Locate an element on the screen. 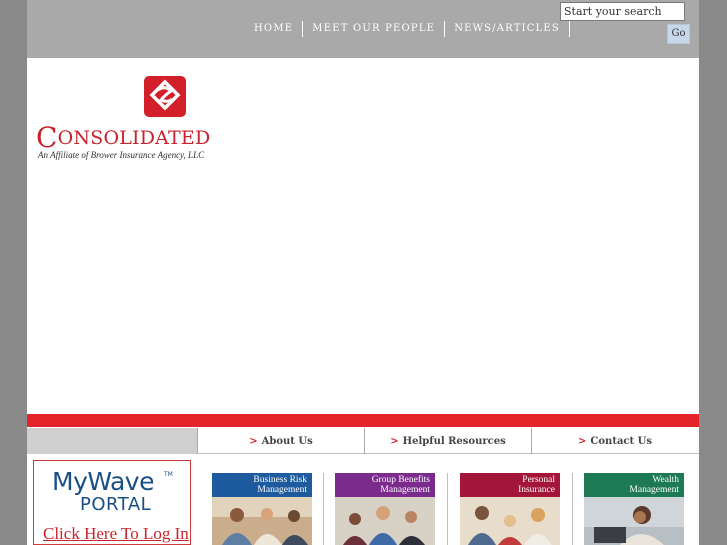 The width and height of the screenshot is (727, 545). nav-divider is located at coordinates (569, 29).